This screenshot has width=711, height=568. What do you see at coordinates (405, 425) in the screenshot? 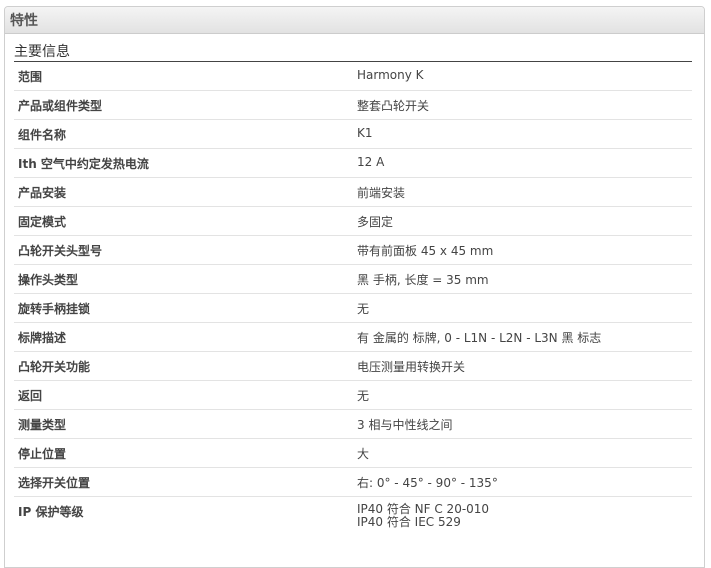
I see `spec-value: 3 相与中性线之间` at bounding box center [405, 425].